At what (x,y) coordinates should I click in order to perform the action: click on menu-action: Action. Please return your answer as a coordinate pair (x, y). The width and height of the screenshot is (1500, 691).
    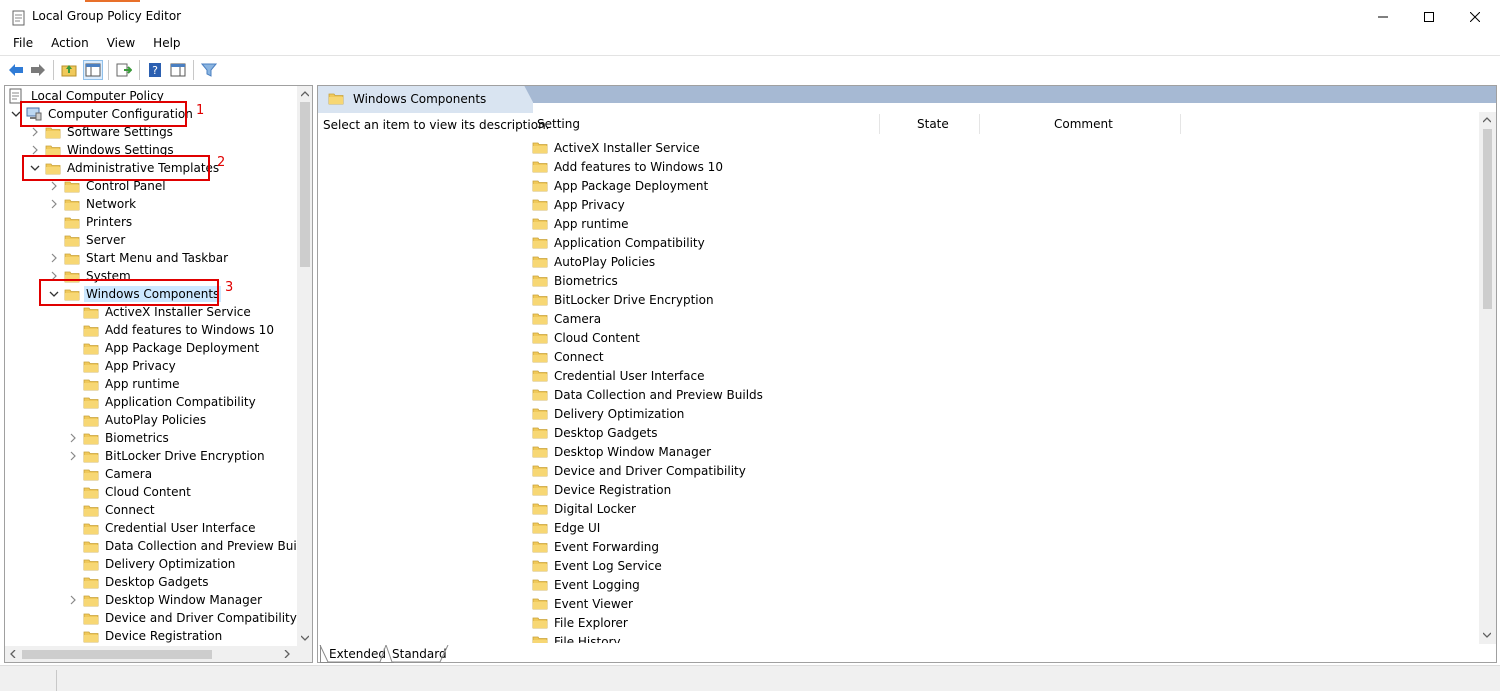
    Looking at the image, I should click on (70, 44).